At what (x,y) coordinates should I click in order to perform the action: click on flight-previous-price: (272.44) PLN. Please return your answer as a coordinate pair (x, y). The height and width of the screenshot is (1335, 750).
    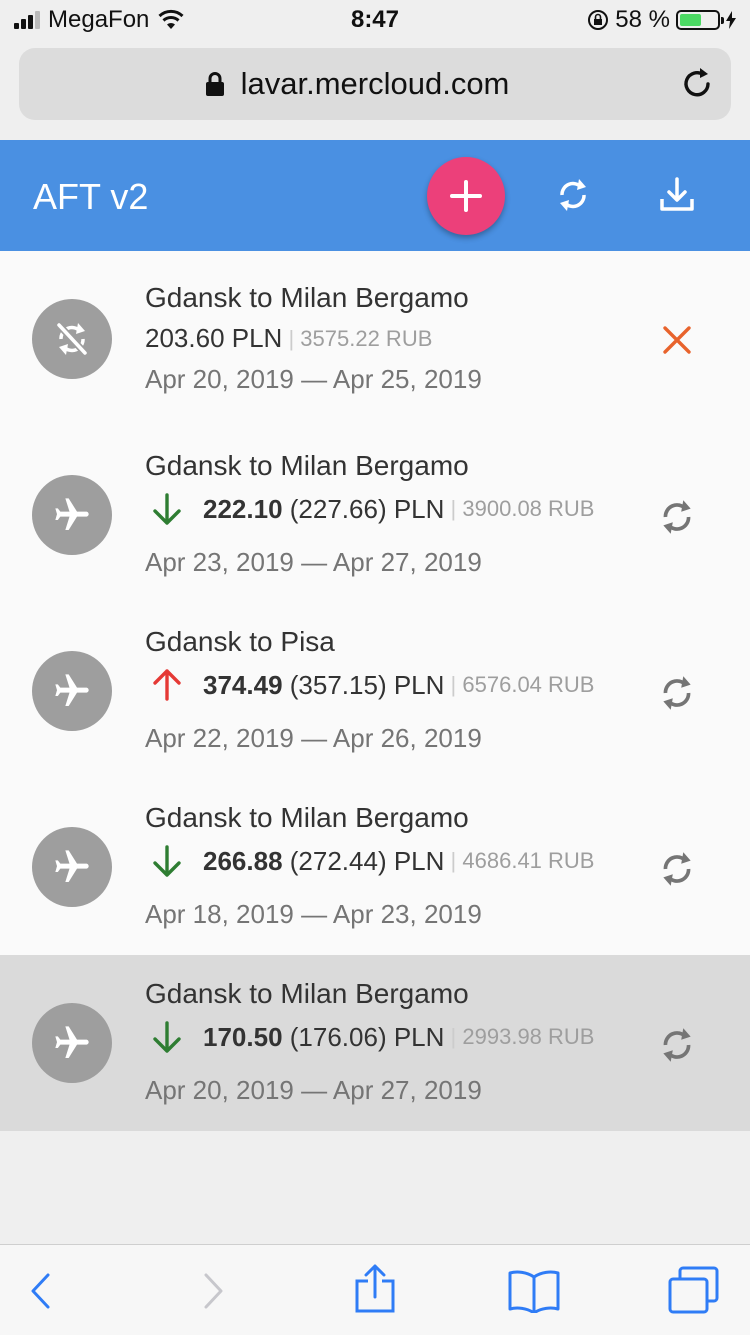
    Looking at the image, I should click on (367, 860).